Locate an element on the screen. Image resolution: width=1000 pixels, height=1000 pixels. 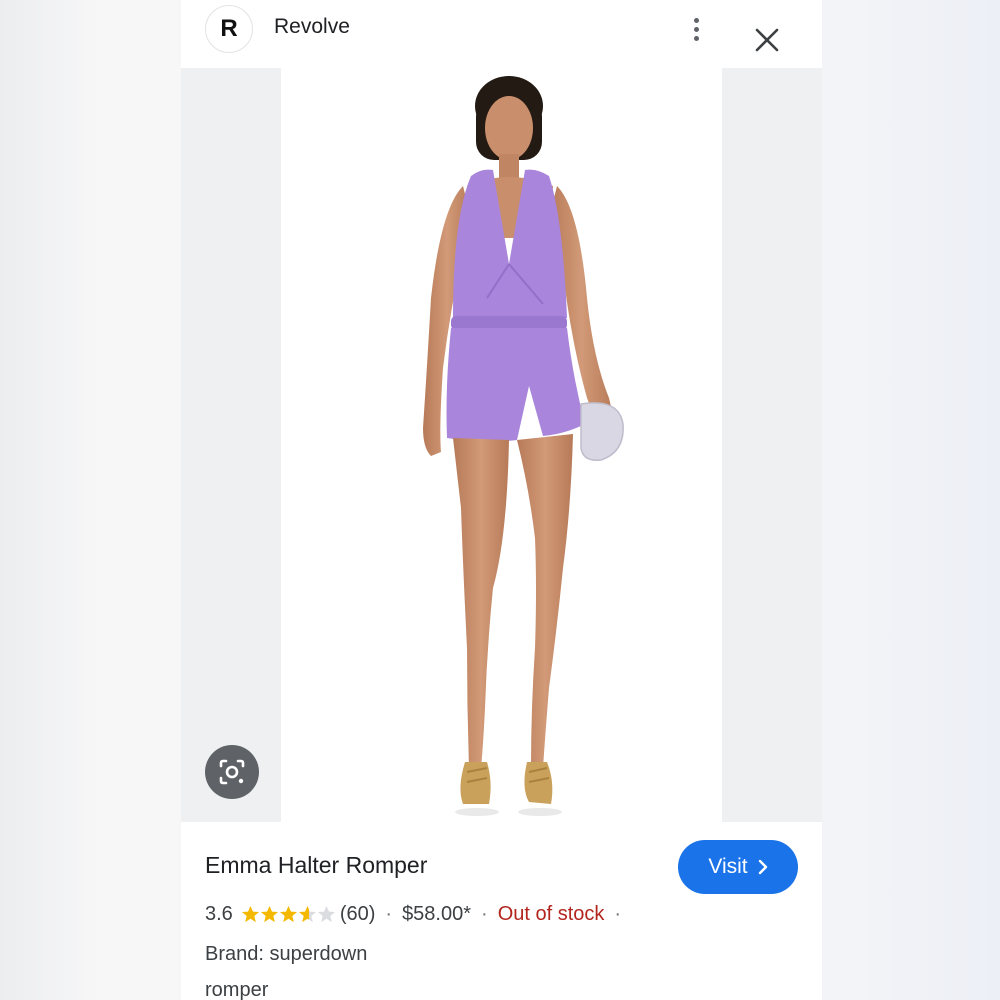
chevron-right-icon is located at coordinates (762, 867).